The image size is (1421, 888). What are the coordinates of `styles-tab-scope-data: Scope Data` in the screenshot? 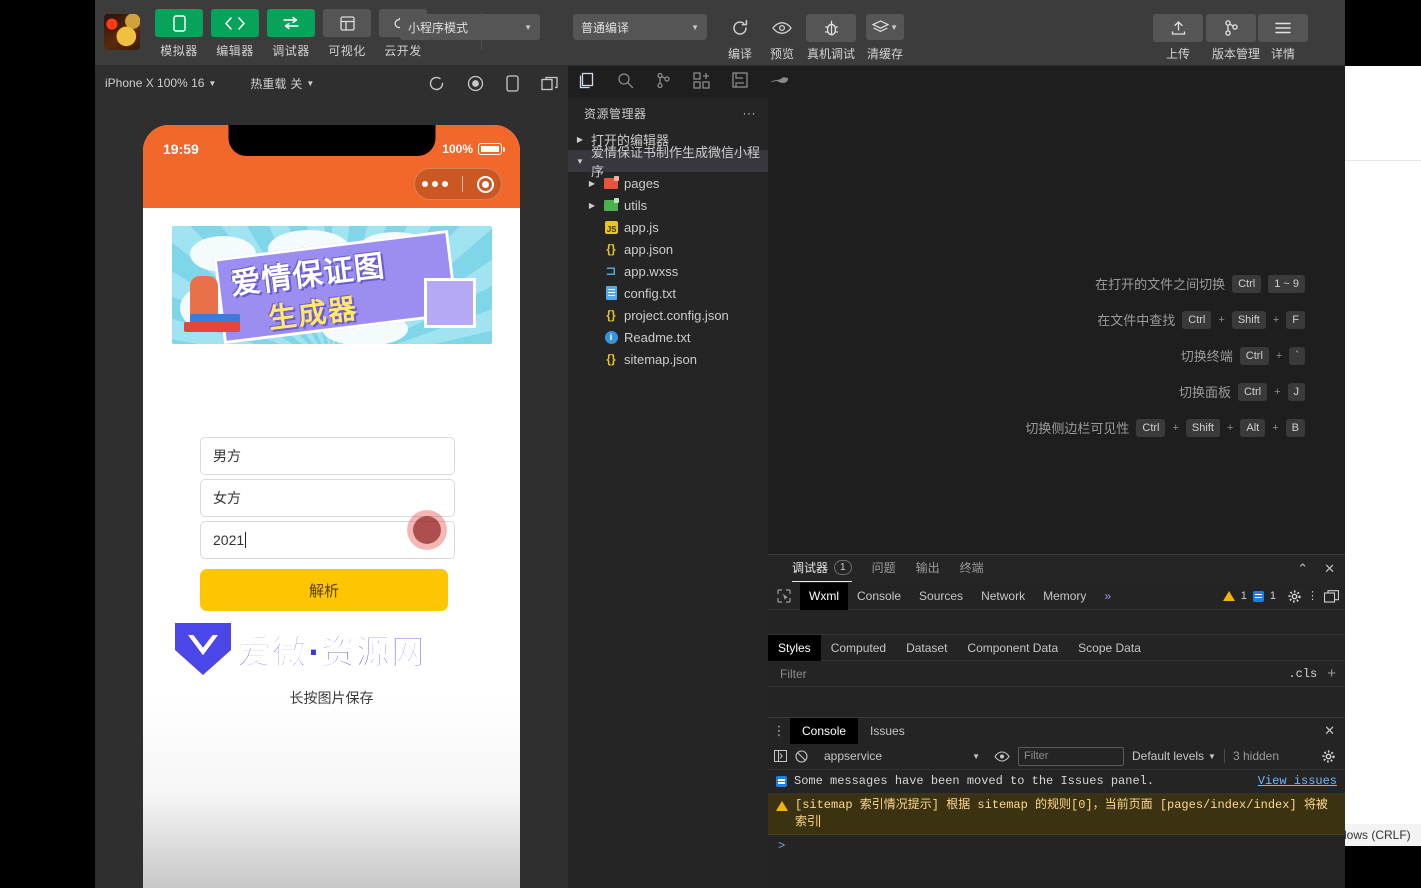 It's located at (1109, 648).